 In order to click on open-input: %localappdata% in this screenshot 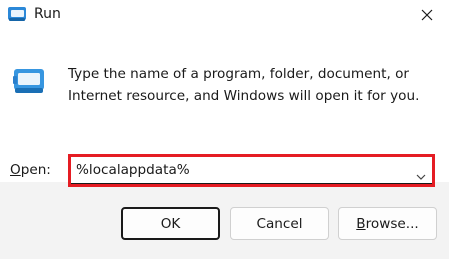, I will do `click(133, 170)`.